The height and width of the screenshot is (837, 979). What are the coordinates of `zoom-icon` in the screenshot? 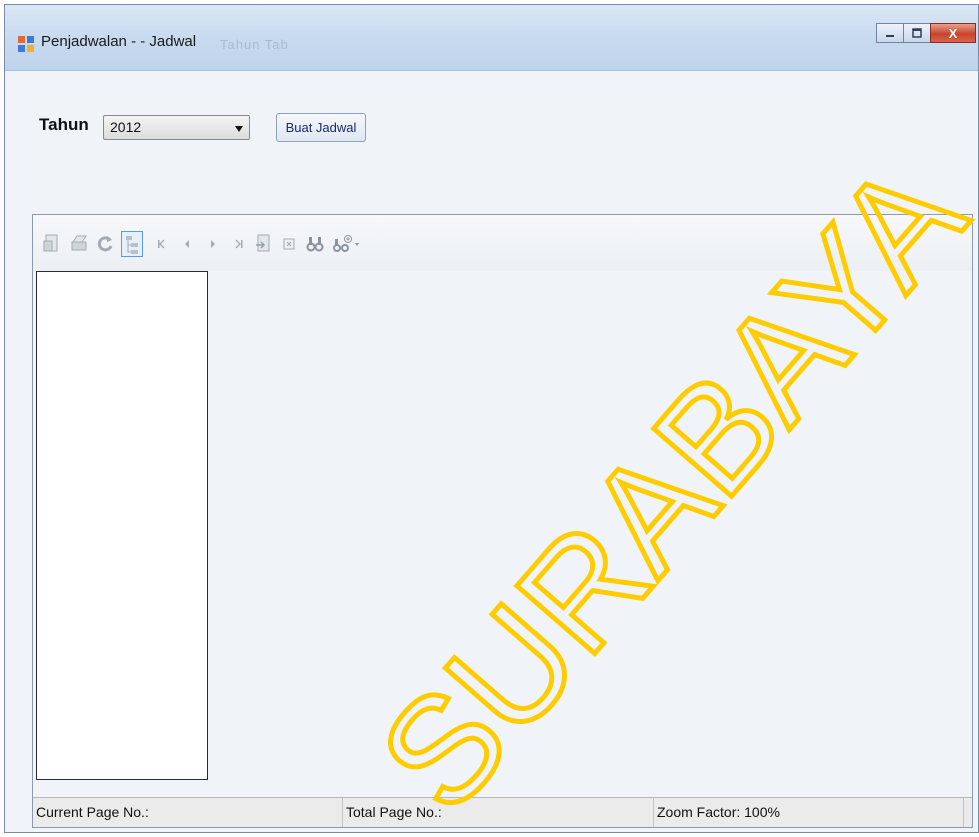 It's located at (347, 244).